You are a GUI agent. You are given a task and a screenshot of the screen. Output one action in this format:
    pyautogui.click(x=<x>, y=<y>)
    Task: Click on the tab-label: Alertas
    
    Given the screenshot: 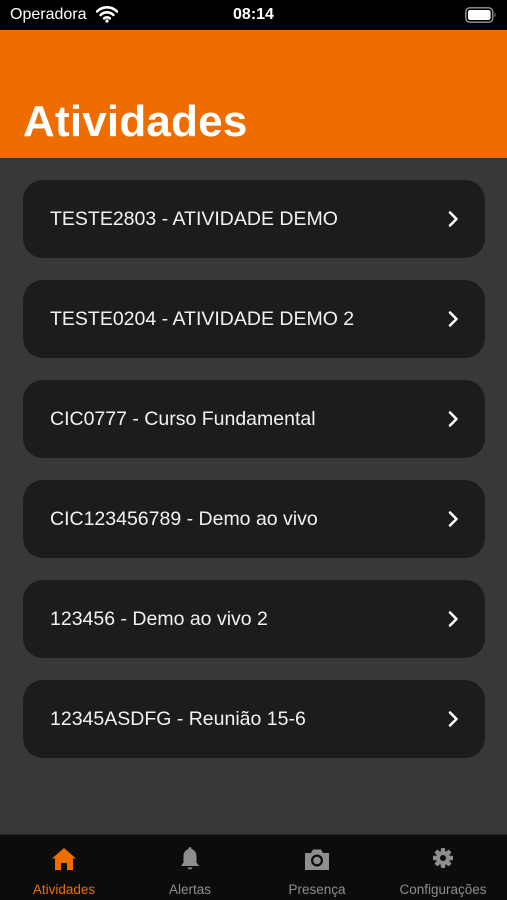 What is the action you would take?
    pyautogui.click(x=190, y=889)
    